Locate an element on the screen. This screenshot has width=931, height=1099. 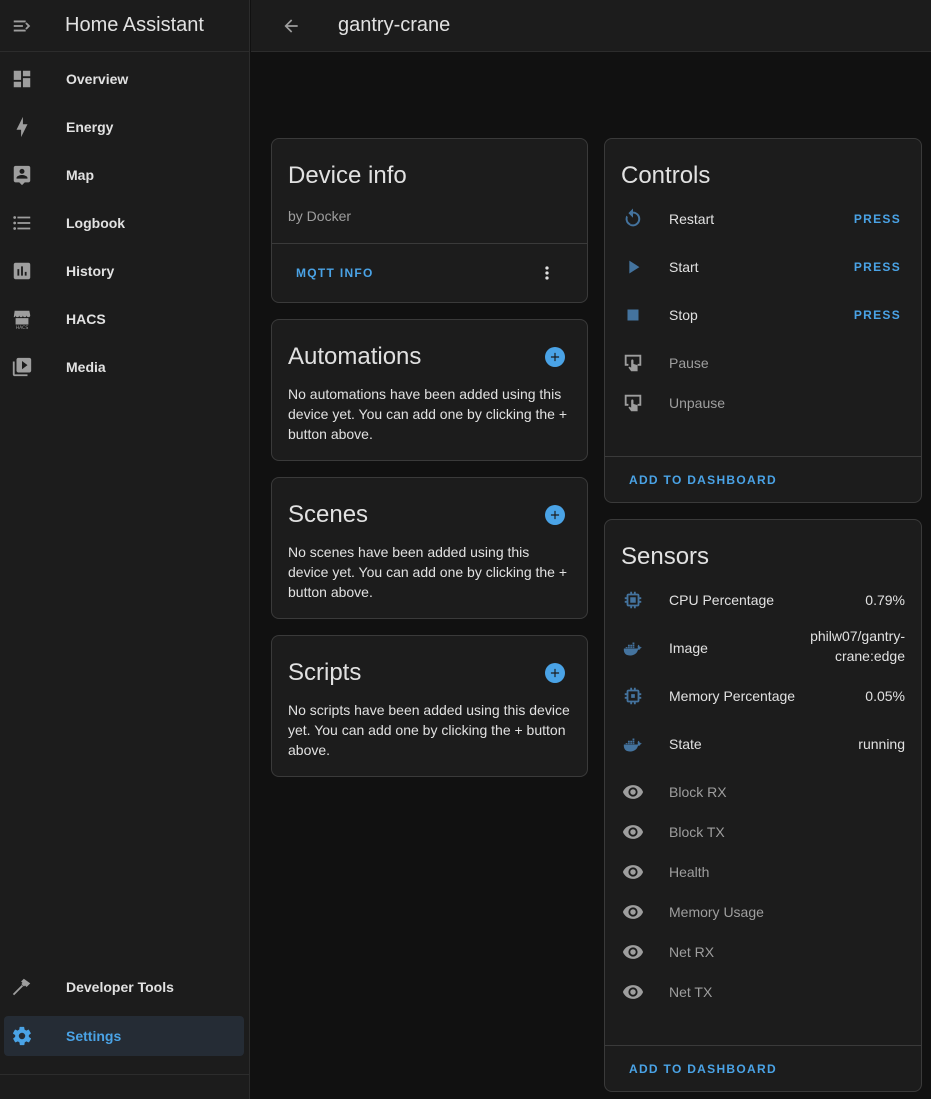
sensor-value: 0.79% is located at coordinates (885, 600).